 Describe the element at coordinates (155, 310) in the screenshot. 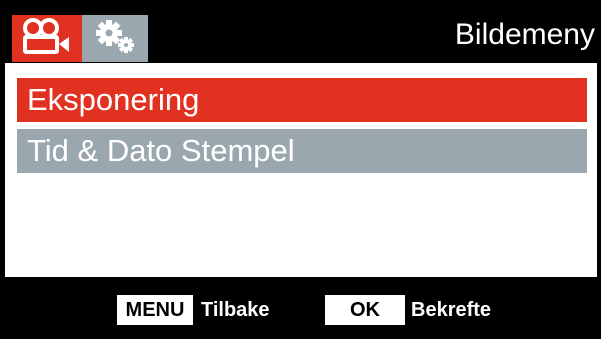

I see `menu-key-badge: MENU` at that location.